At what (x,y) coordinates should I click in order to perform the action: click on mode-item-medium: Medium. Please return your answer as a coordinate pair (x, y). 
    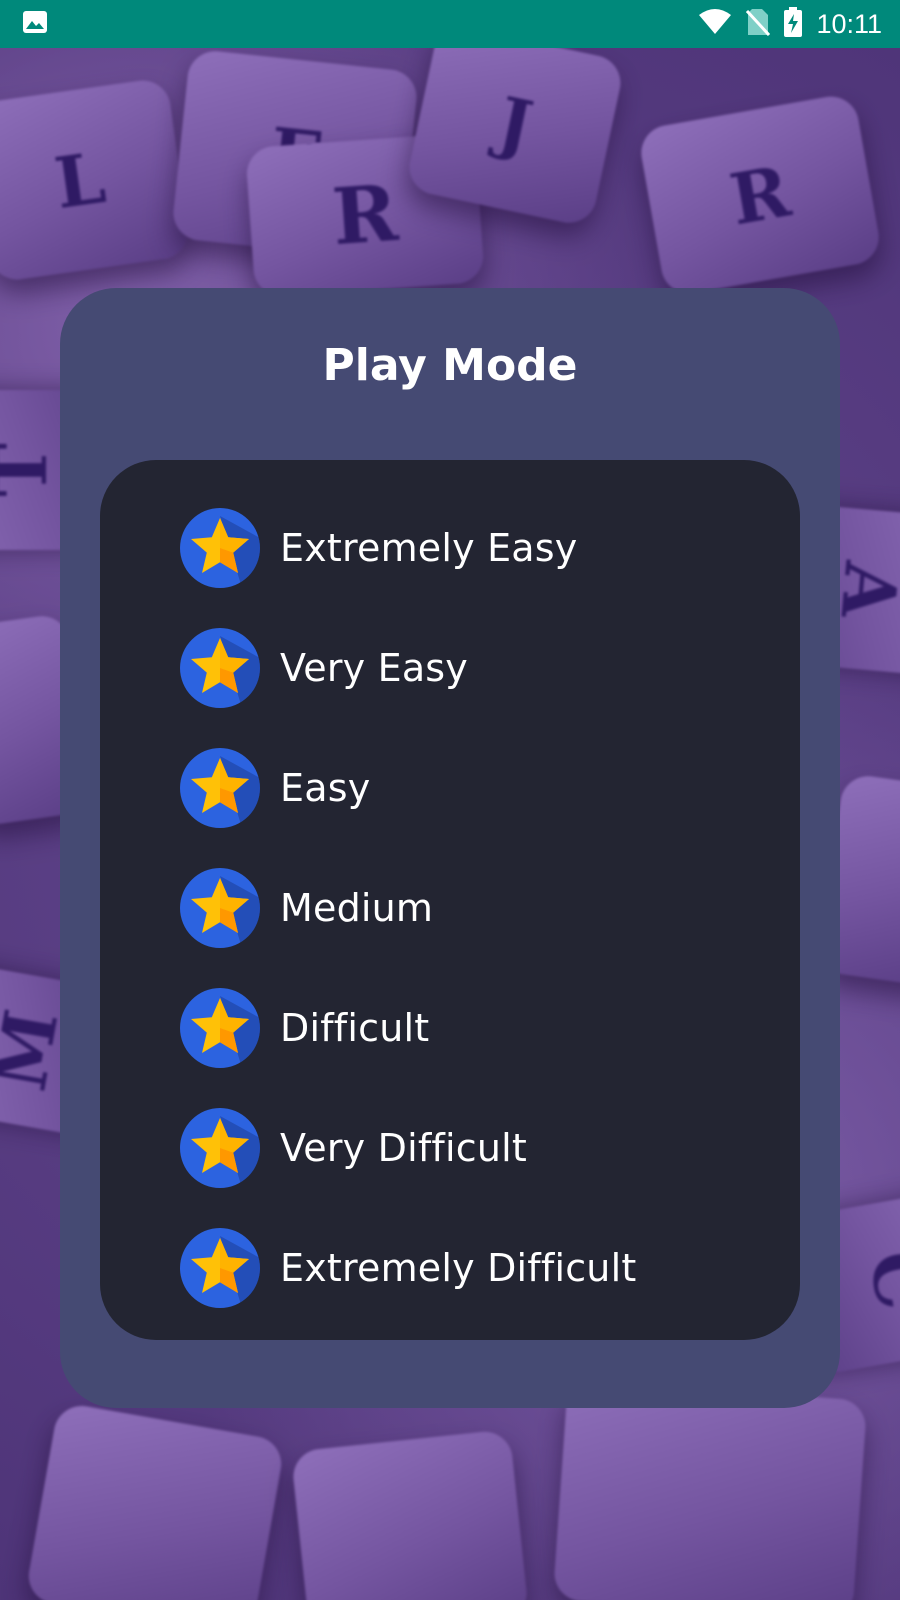
    Looking at the image, I should click on (450, 908).